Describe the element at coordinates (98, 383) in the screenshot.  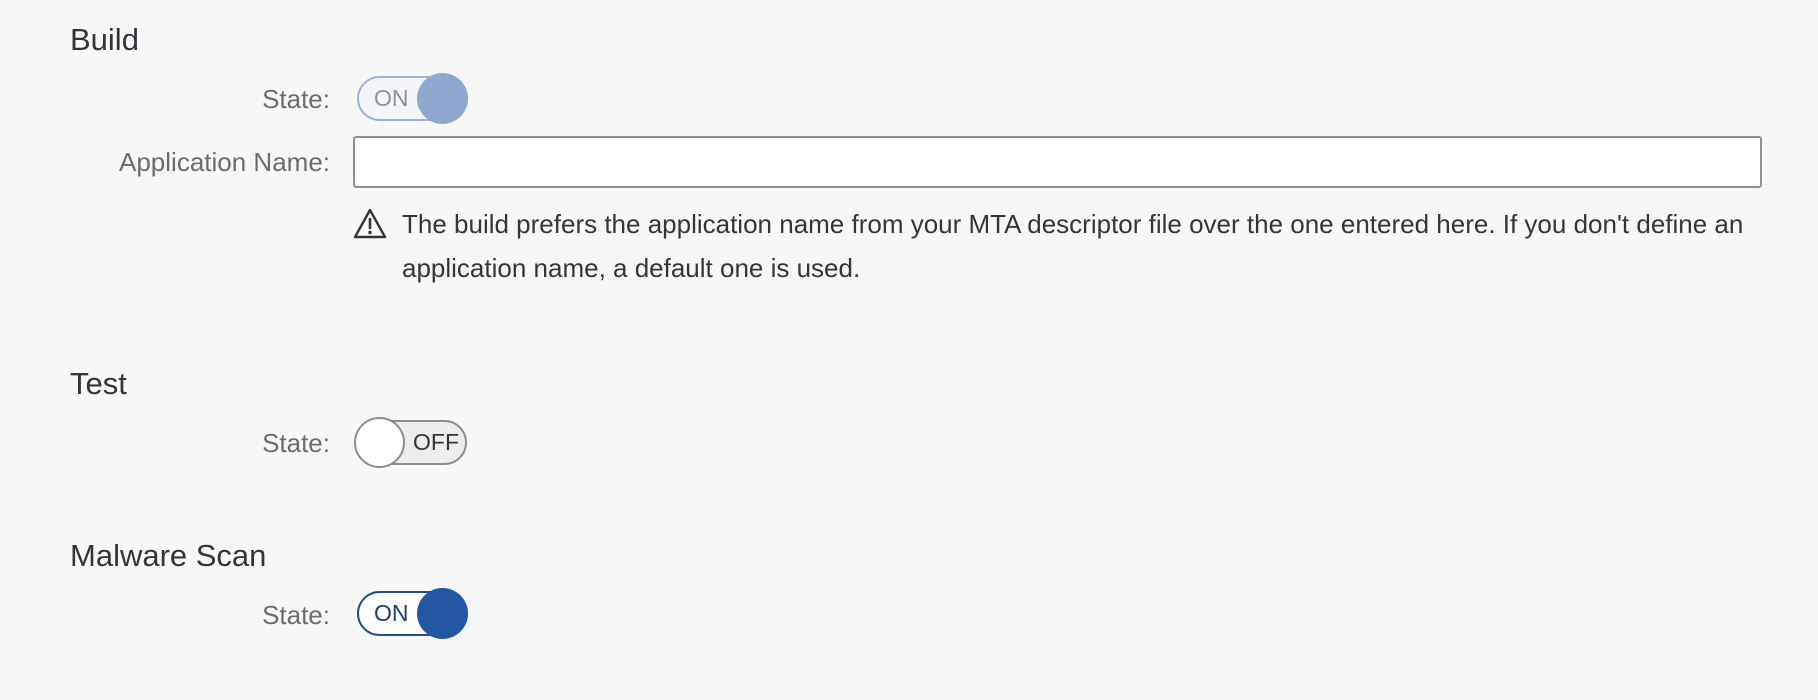
I see `test-section-title: Test` at that location.